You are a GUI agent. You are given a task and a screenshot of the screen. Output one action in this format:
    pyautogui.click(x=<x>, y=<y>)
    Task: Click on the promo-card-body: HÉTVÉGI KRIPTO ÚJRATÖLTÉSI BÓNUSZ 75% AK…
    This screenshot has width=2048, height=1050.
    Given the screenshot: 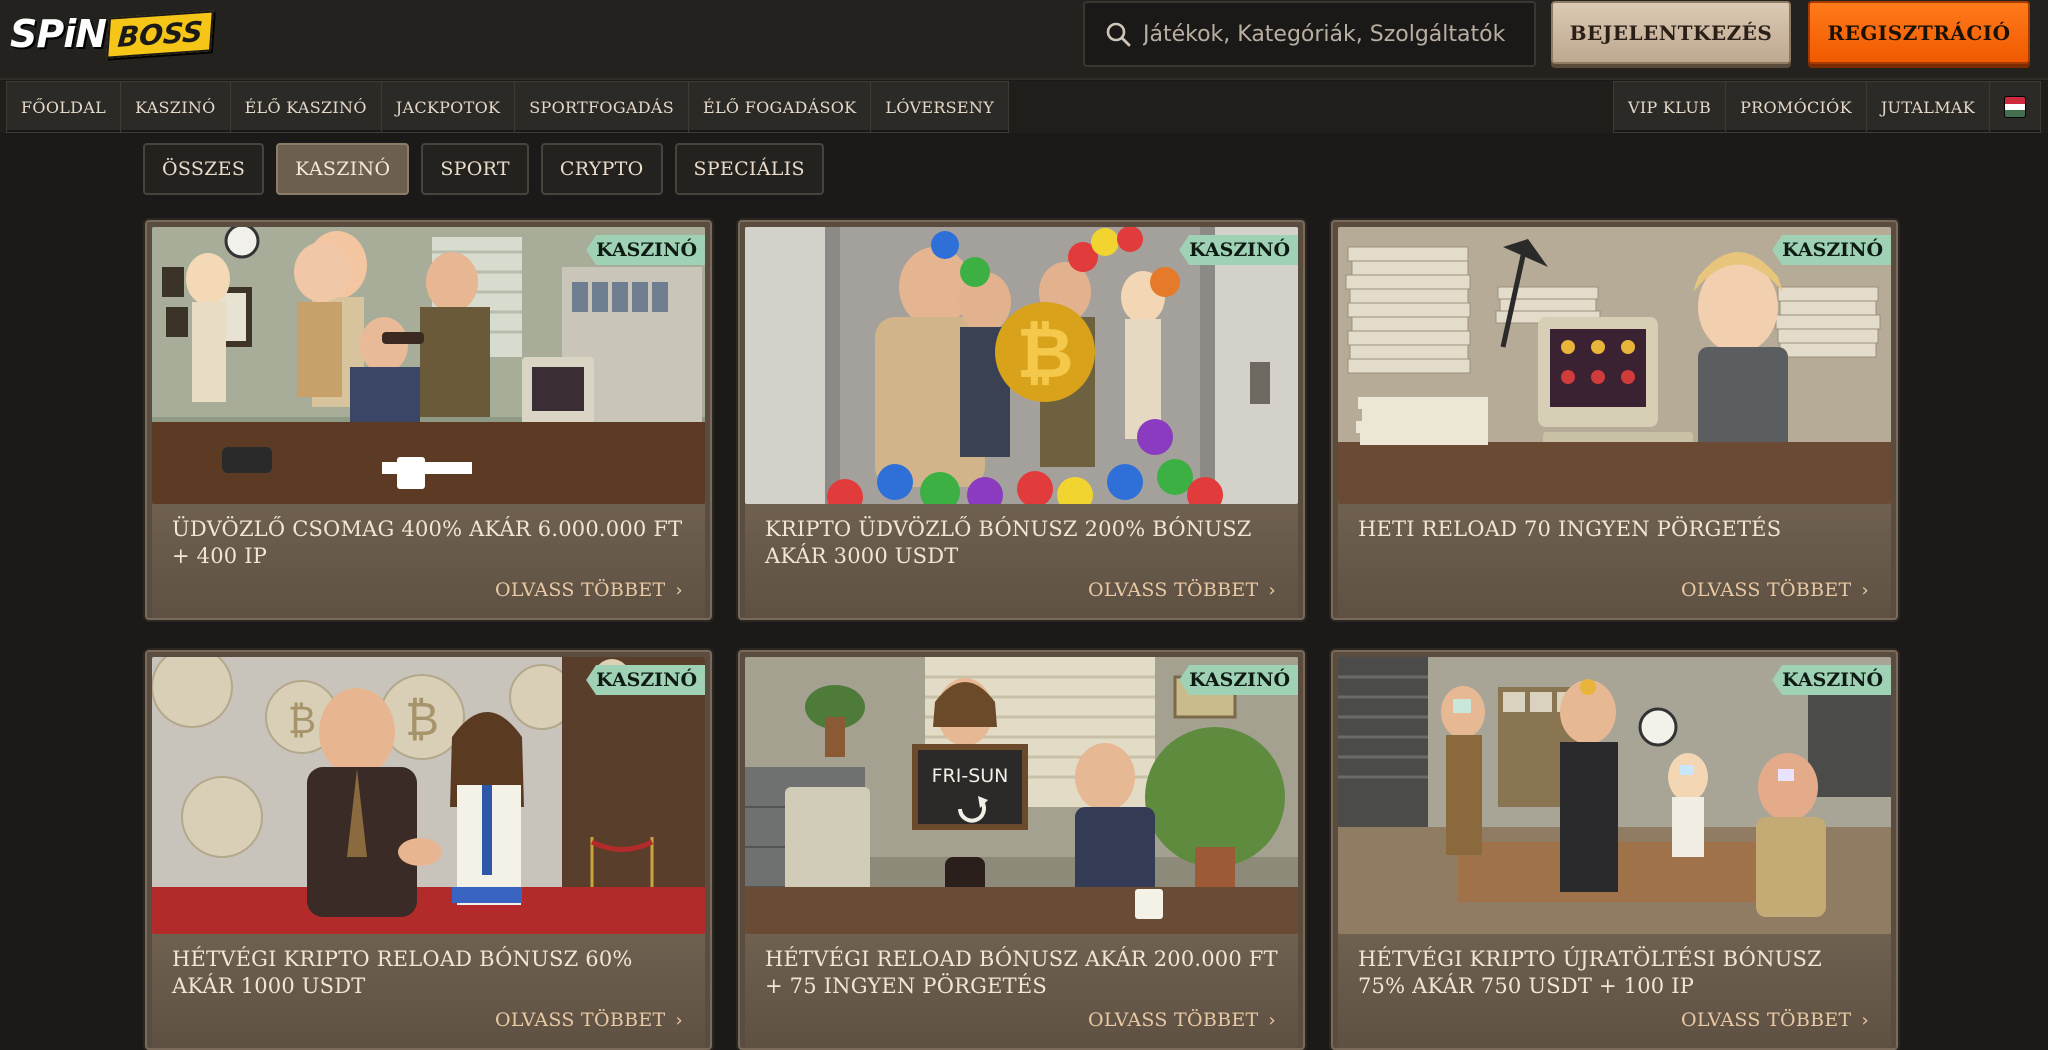 What is the action you would take?
    pyautogui.click(x=1614, y=991)
    